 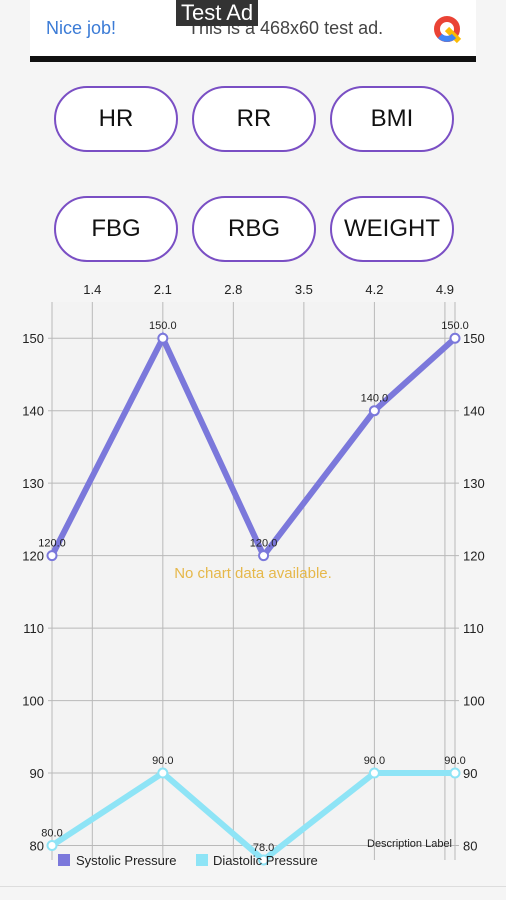 What do you see at coordinates (37, 846) in the screenshot?
I see `y-tick-label-left: 80` at bounding box center [37, 846].